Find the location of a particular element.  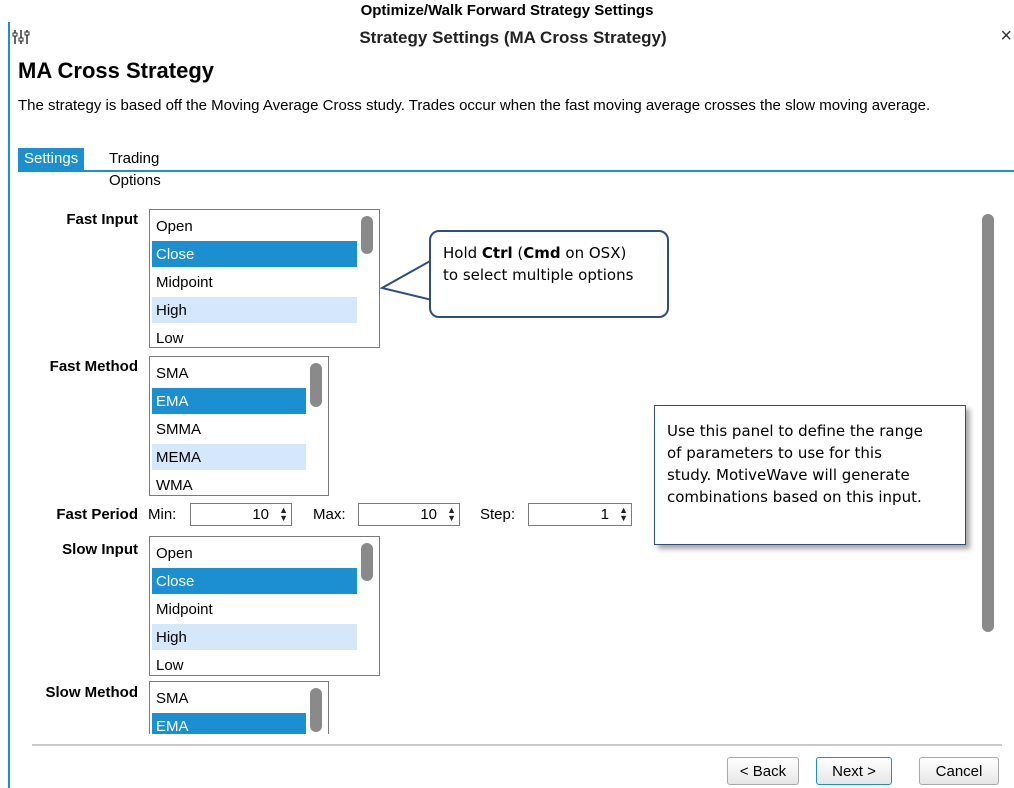

max-label: Max: is located at coordinates (329, 514).